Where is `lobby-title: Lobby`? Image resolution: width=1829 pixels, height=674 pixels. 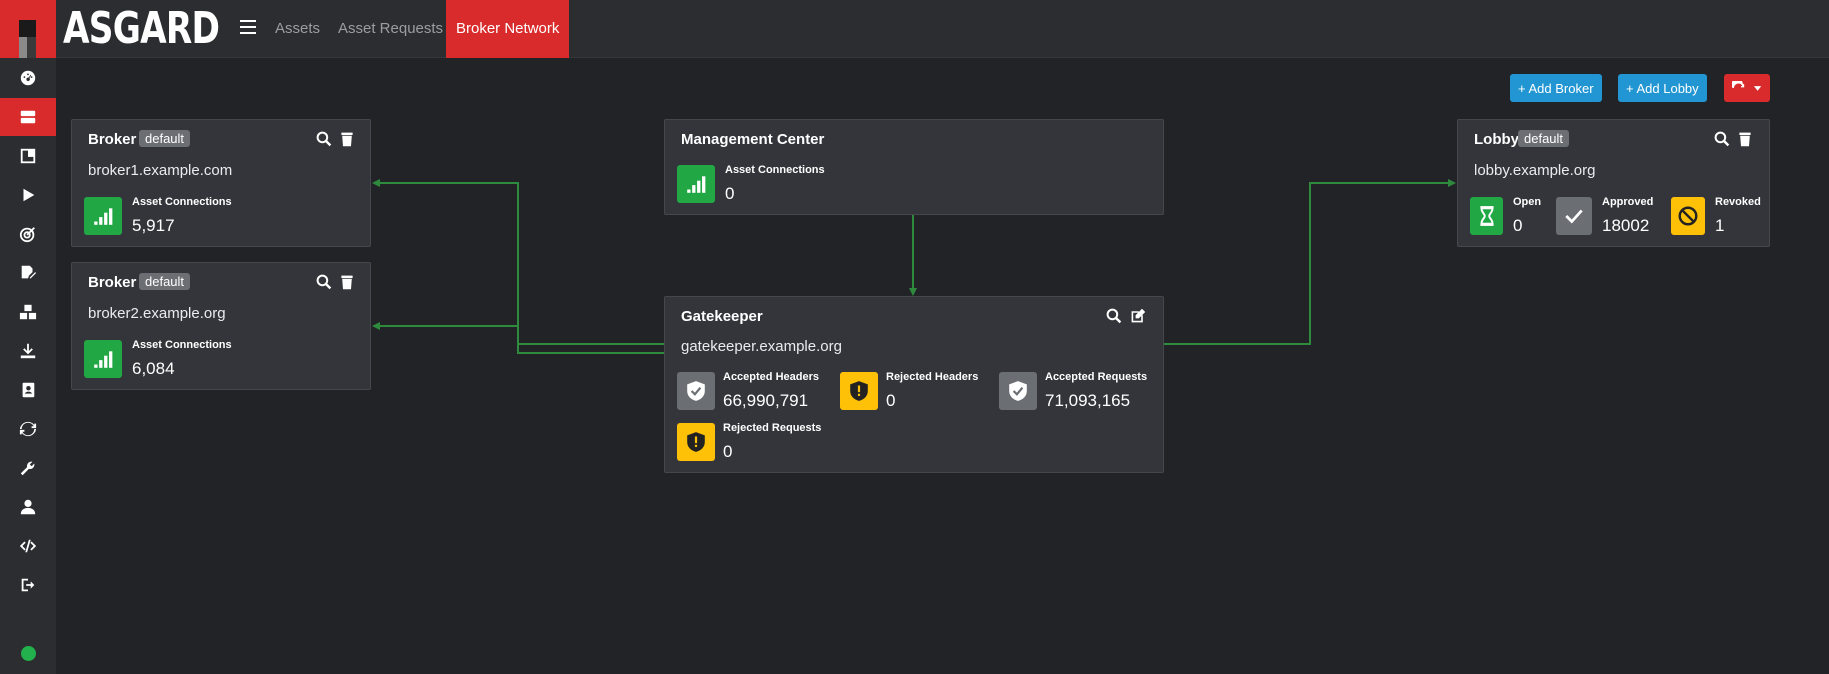
lobby-title: Lobby is located at coordinates (1496, 139).